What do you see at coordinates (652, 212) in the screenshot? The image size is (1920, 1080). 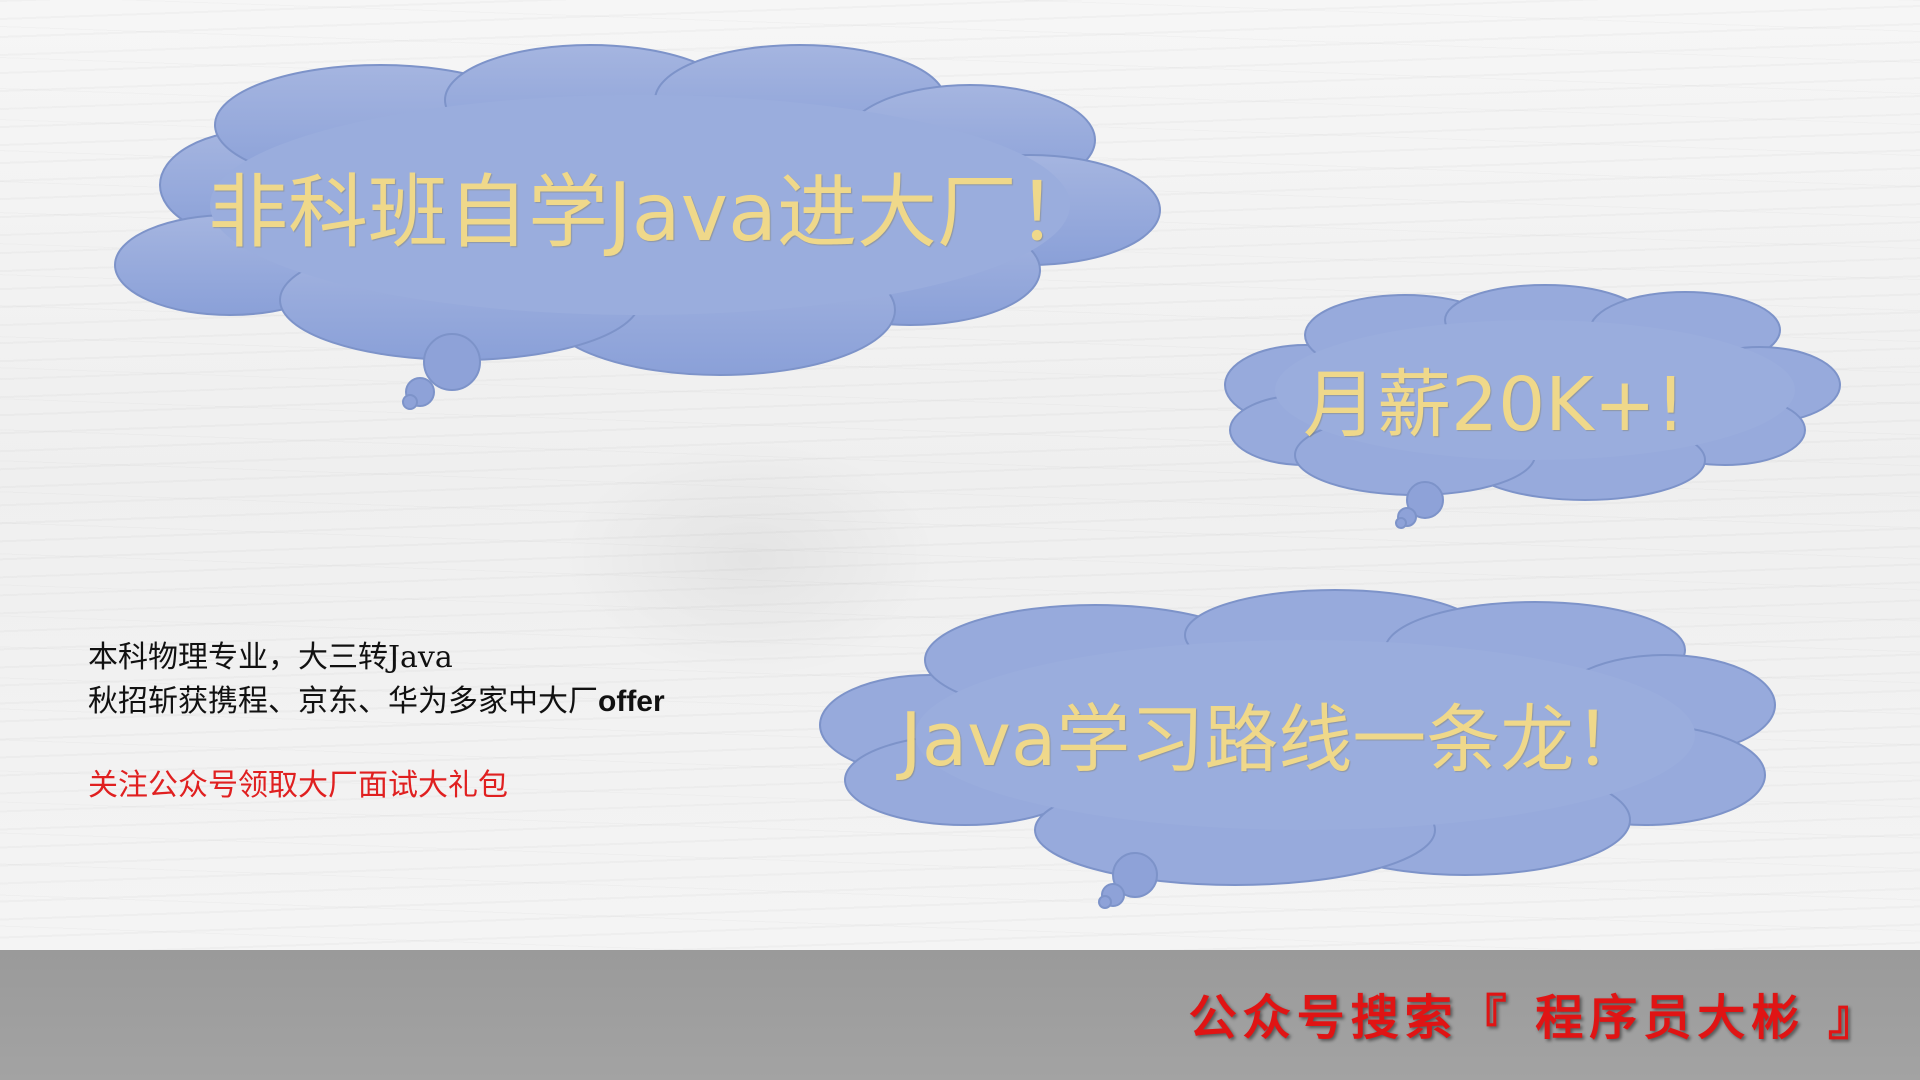 I see `main-headline: 非科班自学Java进大厂！` at bounding box center [652, 212].